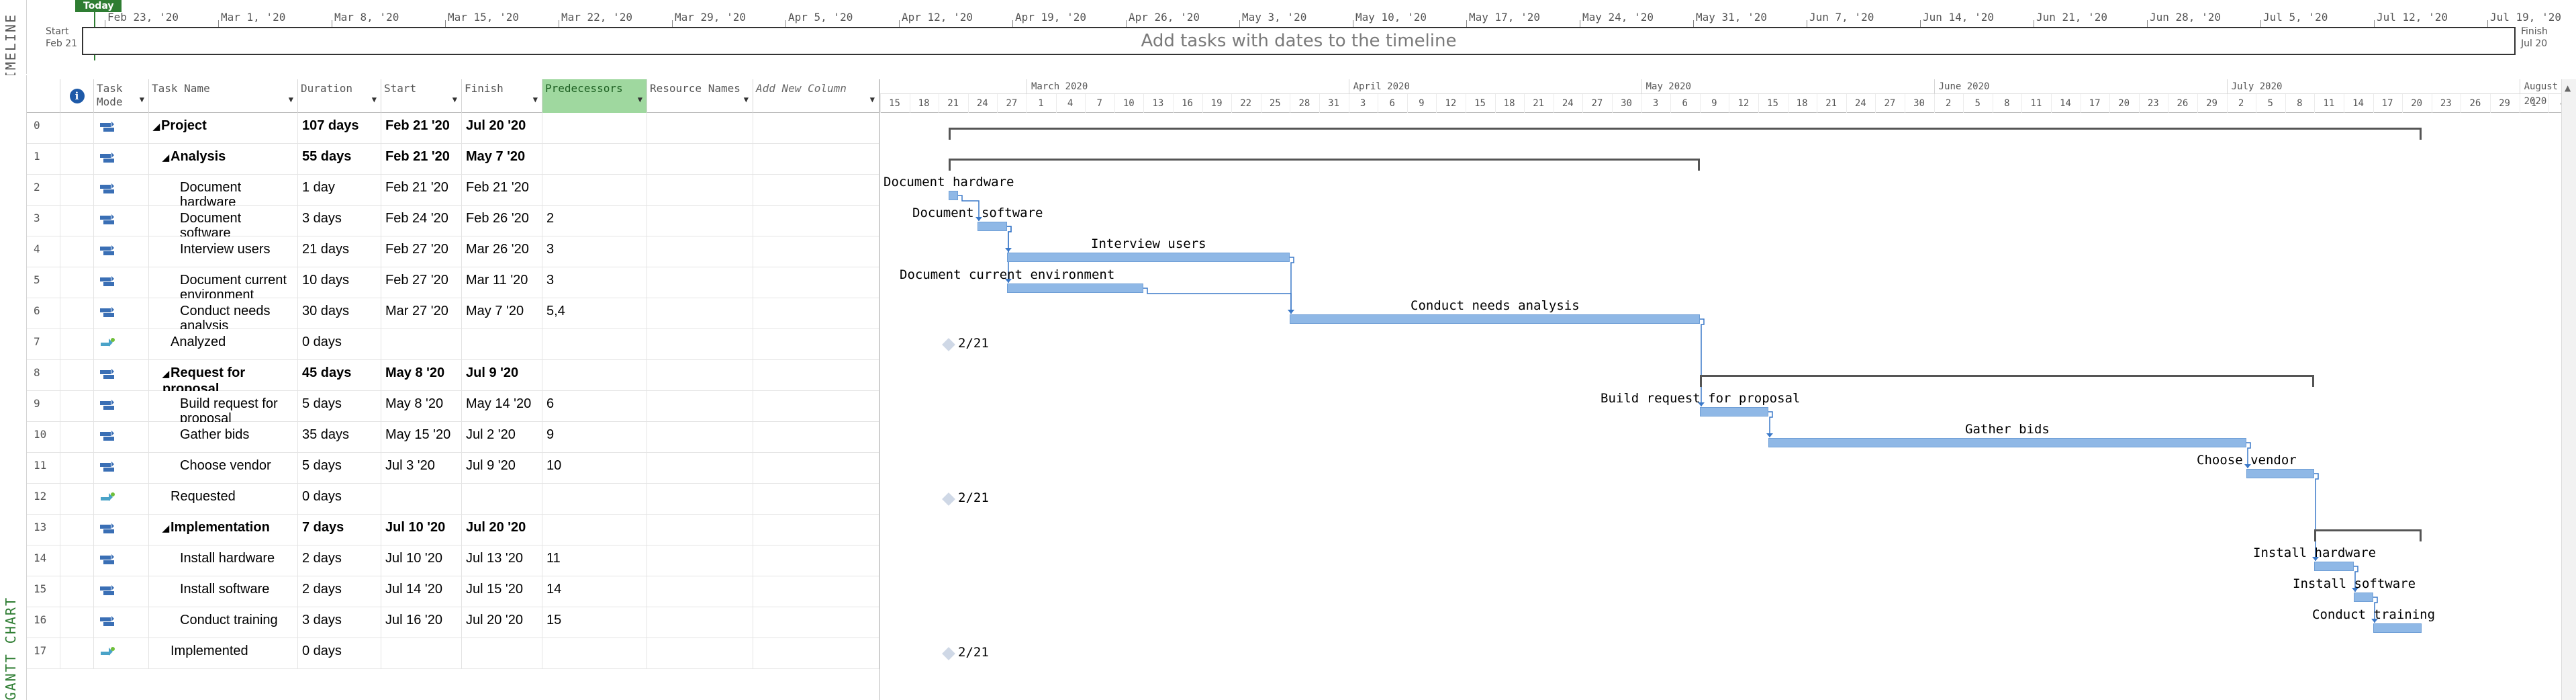 Image resolution: width=2576 pixels, height=700 pixels. What do you see at coordinates (339, 313) in the screenshot?
I see `duration-cell: 30 days` at bounding box center [339, 313].